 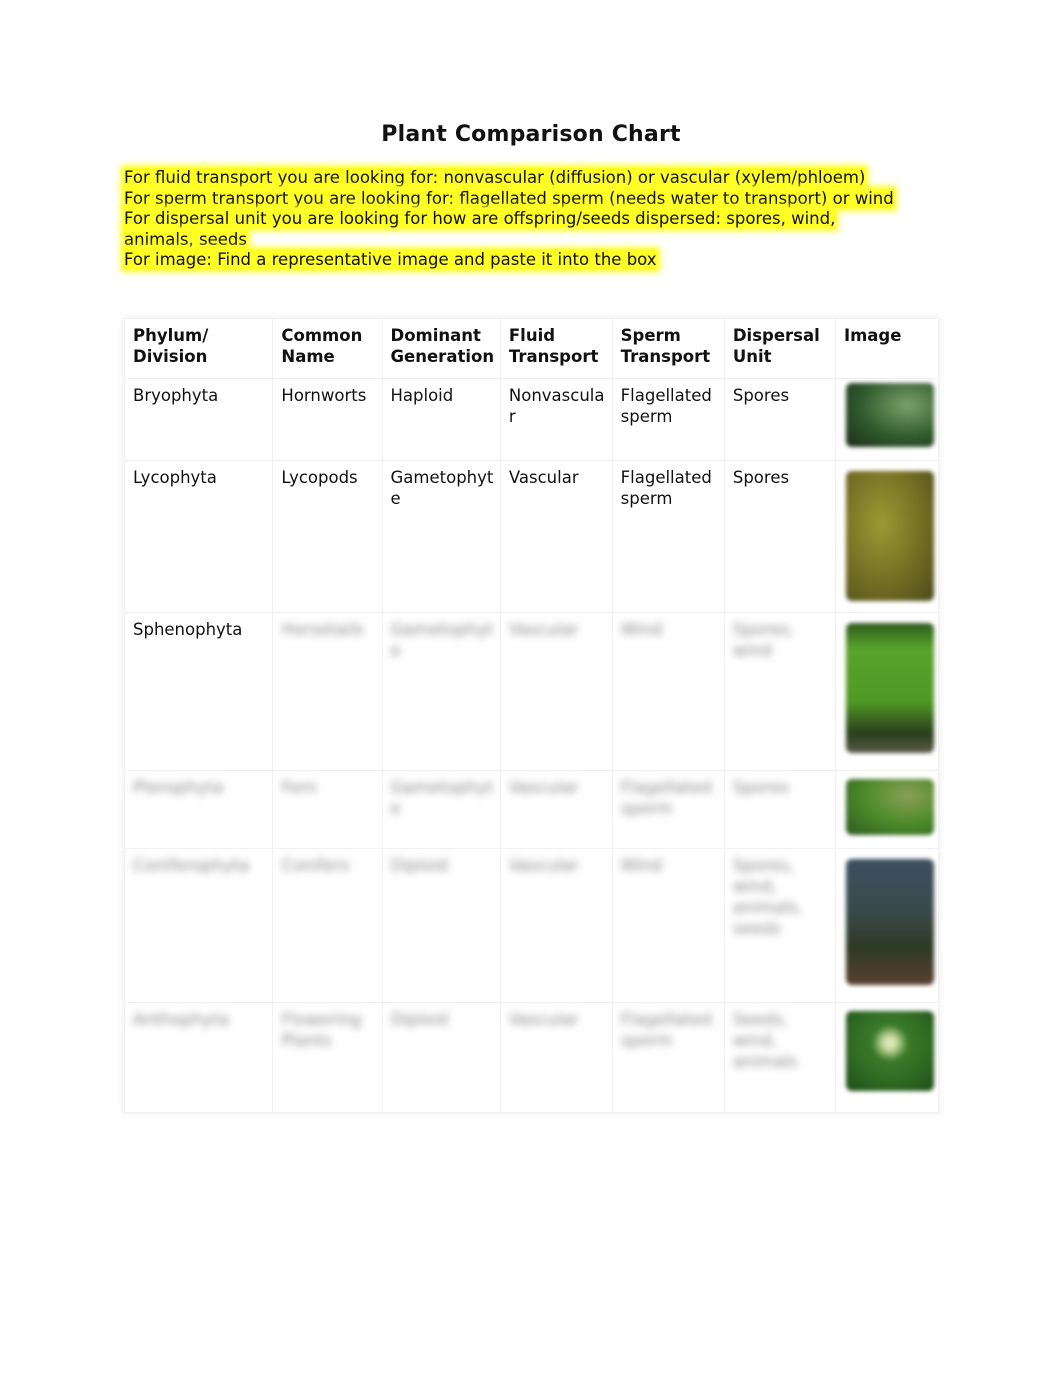 I want to click on cell-common-name: Fern, so click(x=327, y=809).